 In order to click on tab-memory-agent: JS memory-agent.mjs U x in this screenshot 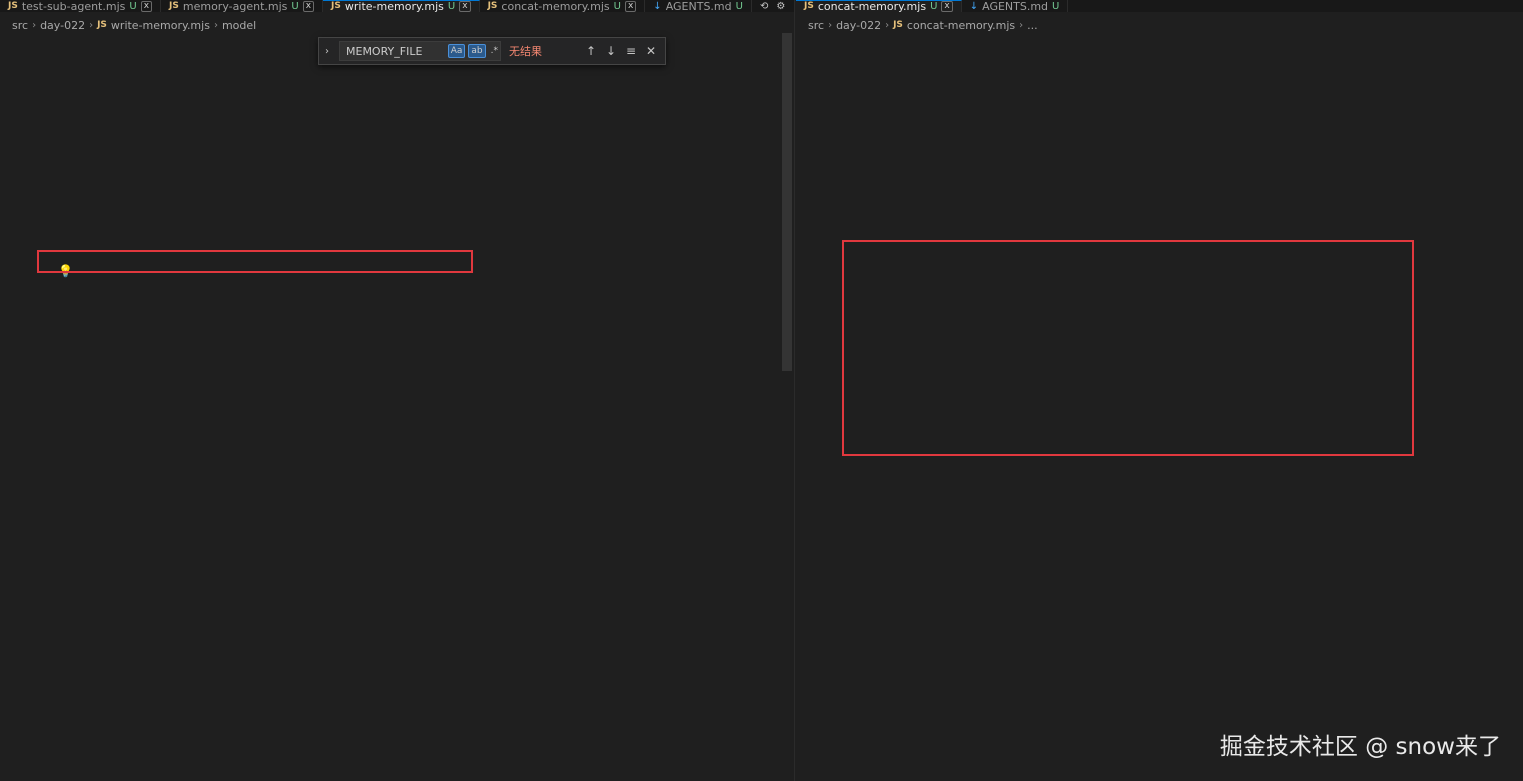, I will do `click(242, 6)`.